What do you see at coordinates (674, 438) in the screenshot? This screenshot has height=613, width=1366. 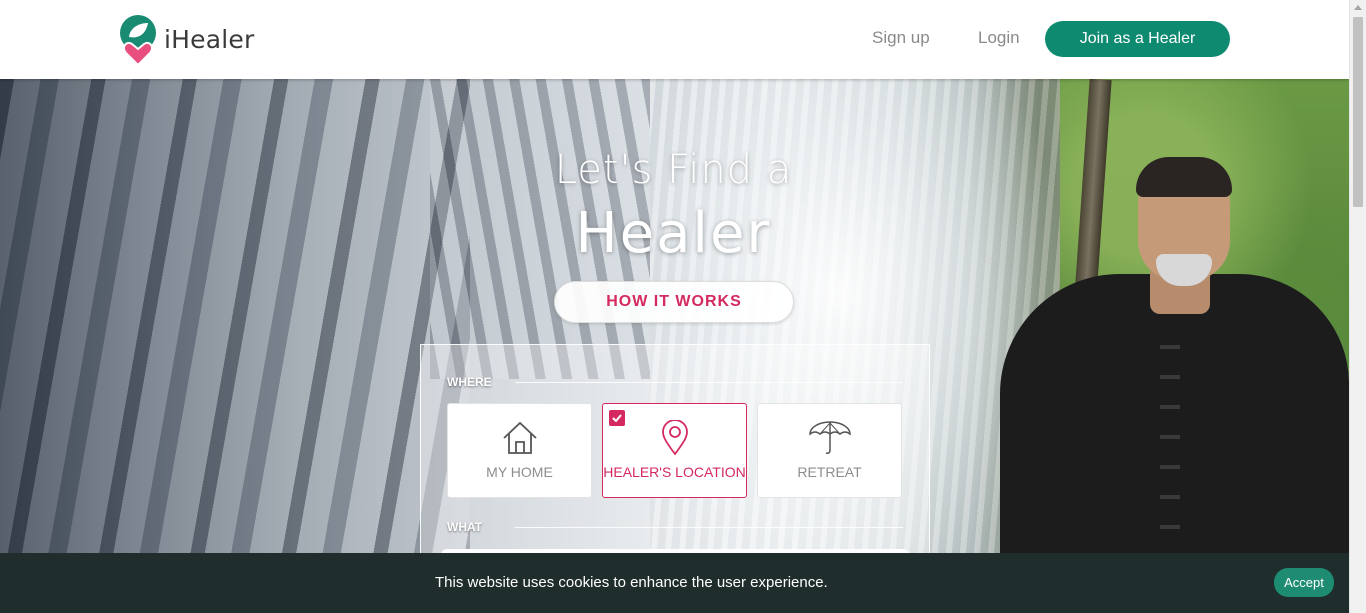 I see `map-pin-icon` at bounding box center [674, 438].